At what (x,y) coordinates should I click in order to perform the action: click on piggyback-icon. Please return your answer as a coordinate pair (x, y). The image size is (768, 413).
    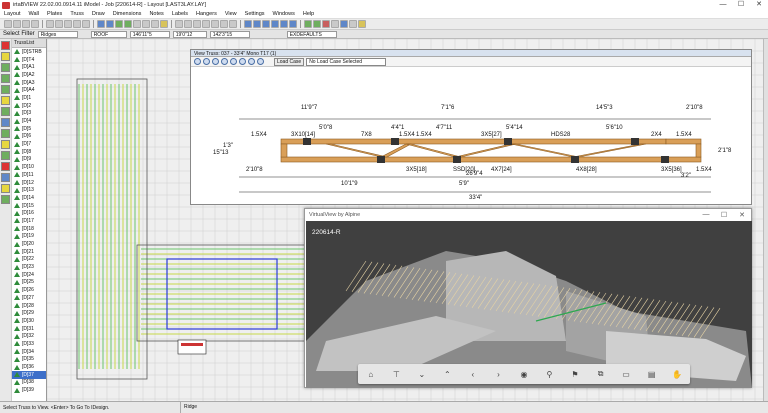
    Looking at the image, I should click on (5, 155).